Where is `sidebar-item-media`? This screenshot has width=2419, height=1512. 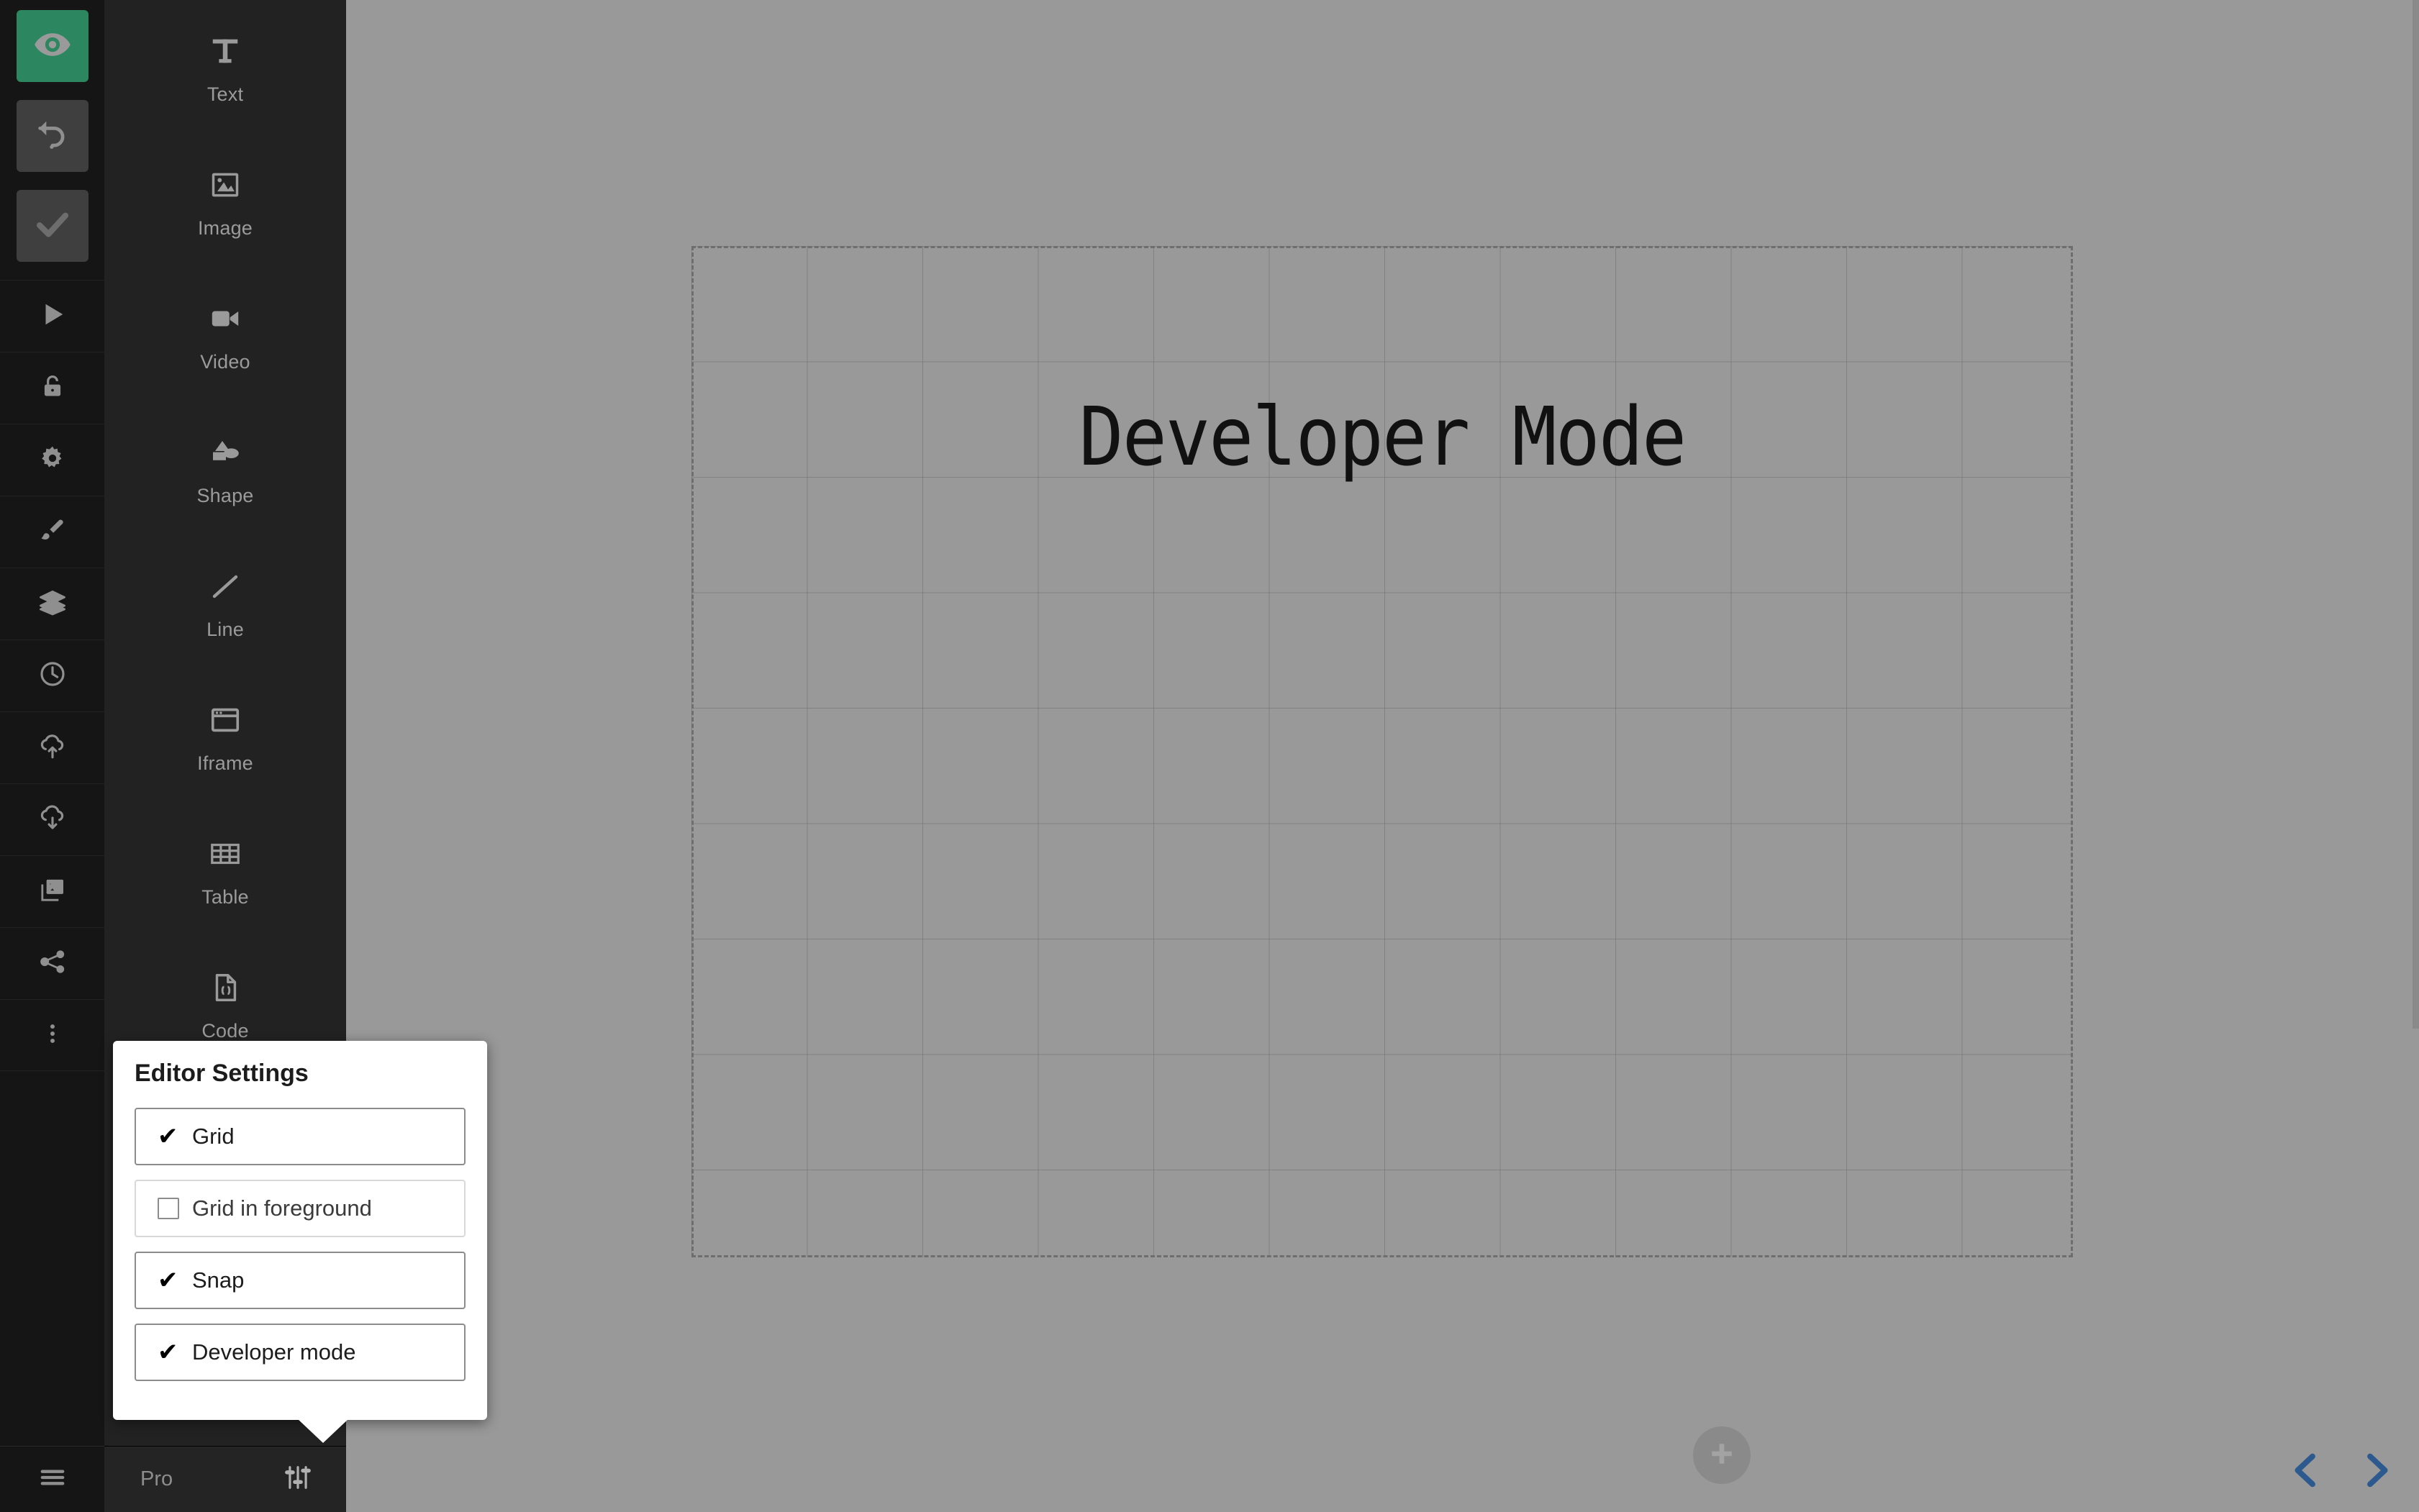 sidebar-item-media is located at coordinates (52, 891).